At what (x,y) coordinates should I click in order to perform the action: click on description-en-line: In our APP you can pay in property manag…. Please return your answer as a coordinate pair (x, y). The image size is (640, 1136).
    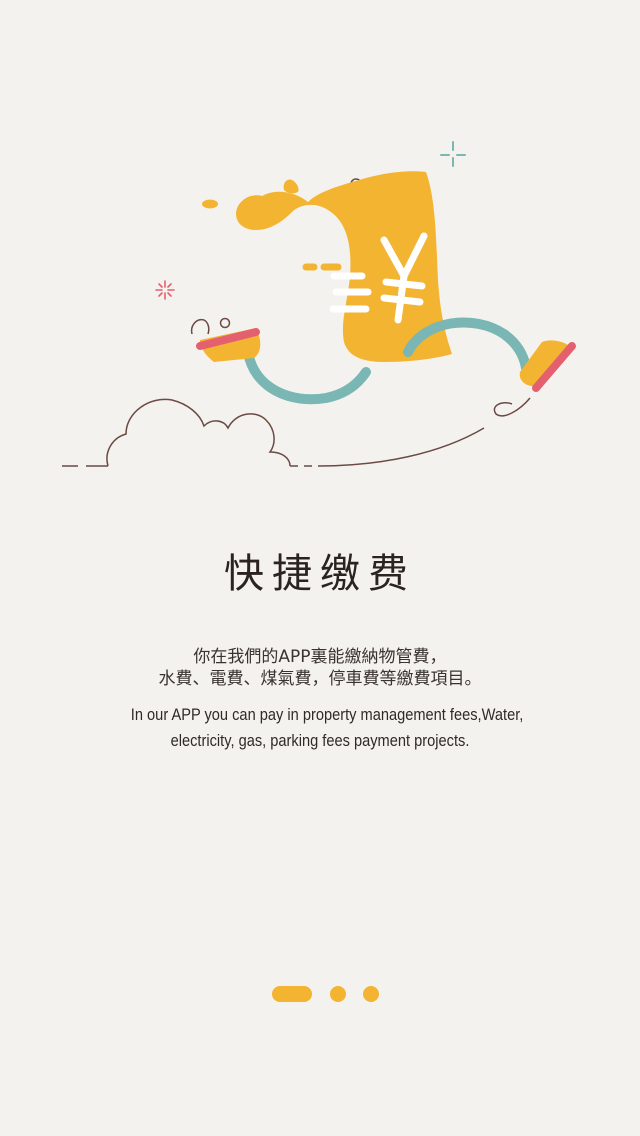
    Looking at the image, I should click on (327, 714).